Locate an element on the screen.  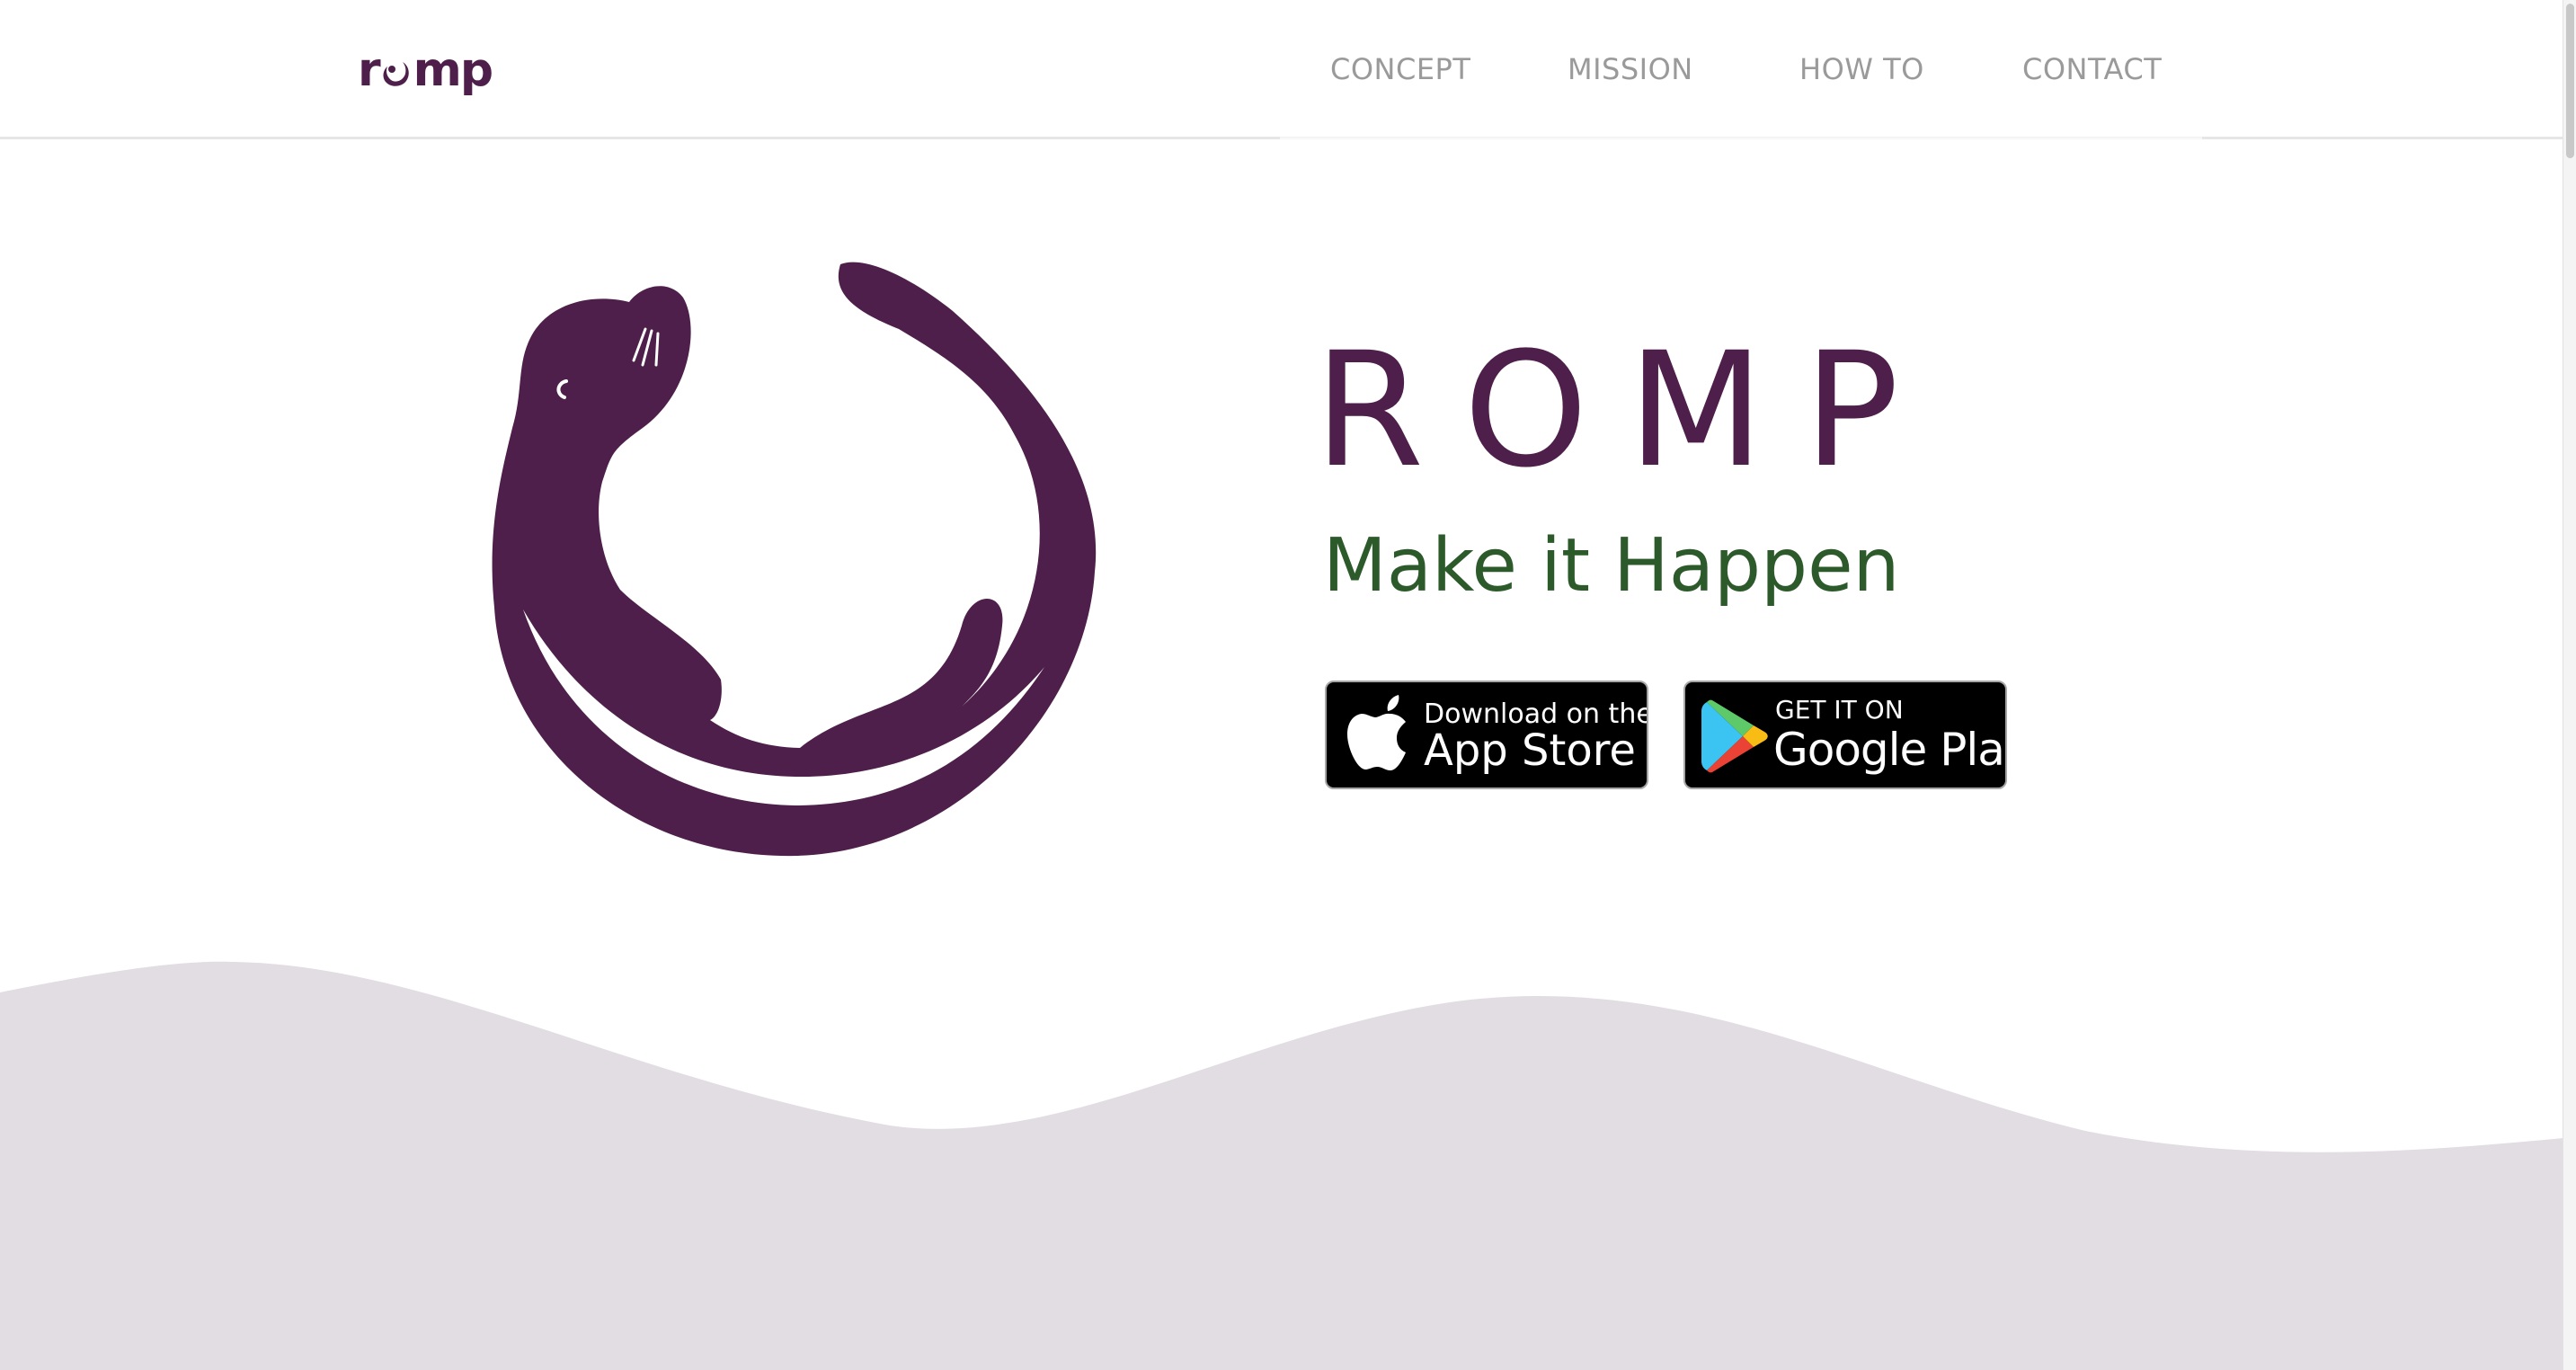
hero-title: ROMP is located at coordinates (1626, 410).